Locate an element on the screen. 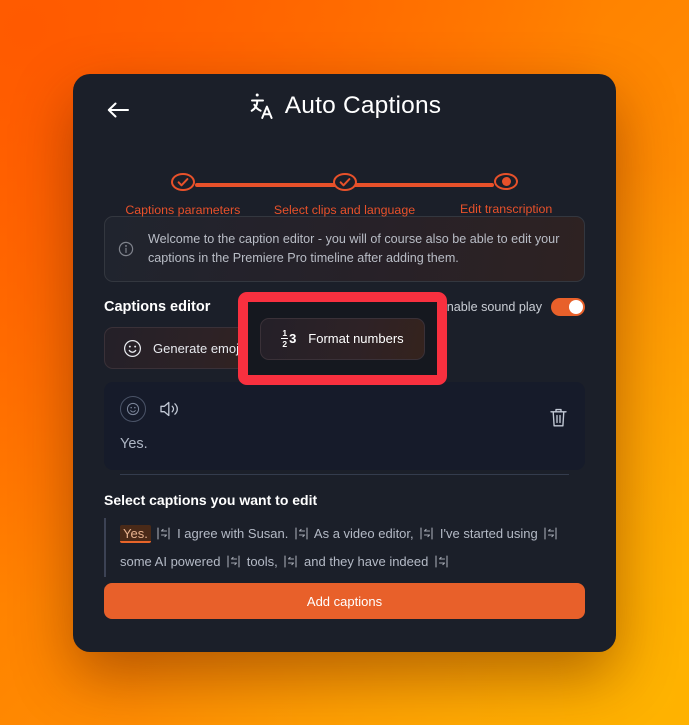  caption-card-text: Yes. is located at coordinates (344, 444).